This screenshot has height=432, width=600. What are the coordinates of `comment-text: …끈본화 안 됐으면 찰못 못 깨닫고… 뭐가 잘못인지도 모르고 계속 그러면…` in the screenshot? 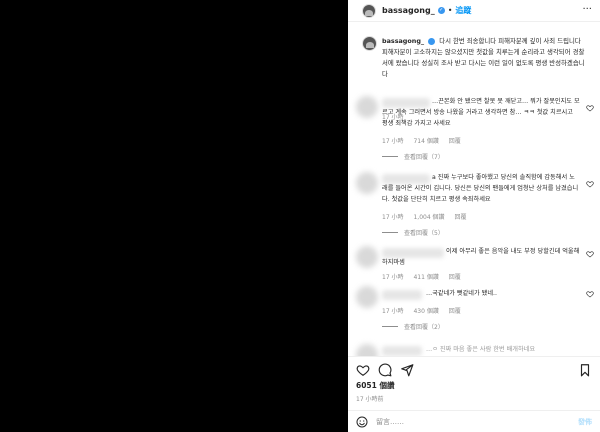 It's located at (481, 112).